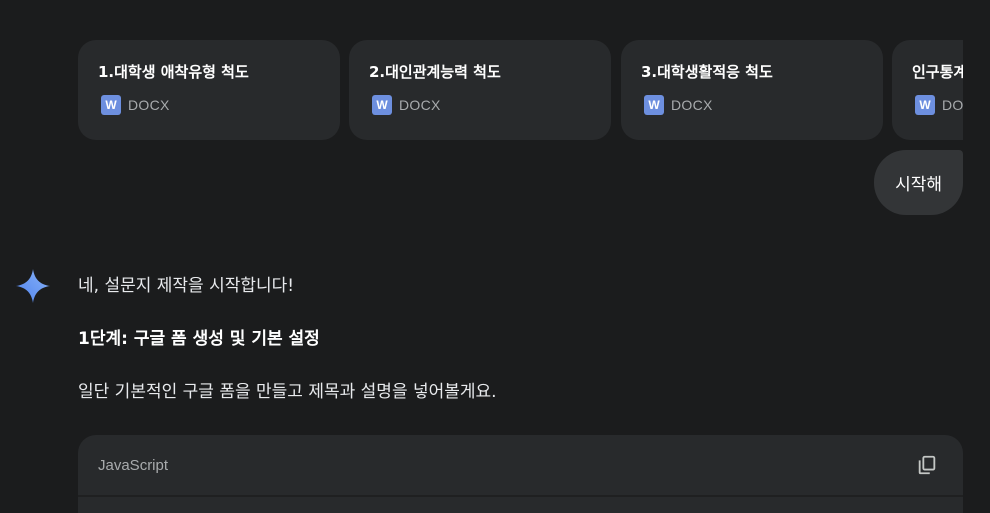 This screenshot has width=990, height=513. I want to click on attachment-card: 3.대학생활적응 척도 W DOCX, so click(752, 90).